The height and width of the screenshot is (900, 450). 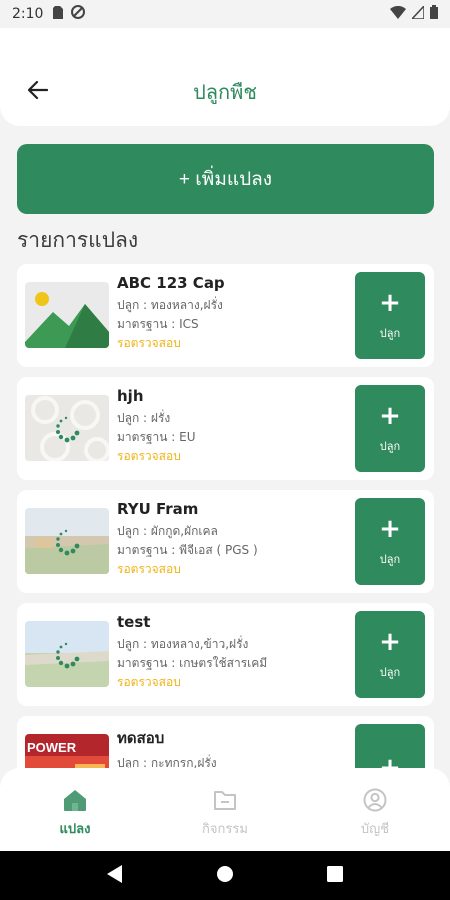 I want to click on account-icon, so click(x=375, y=800).